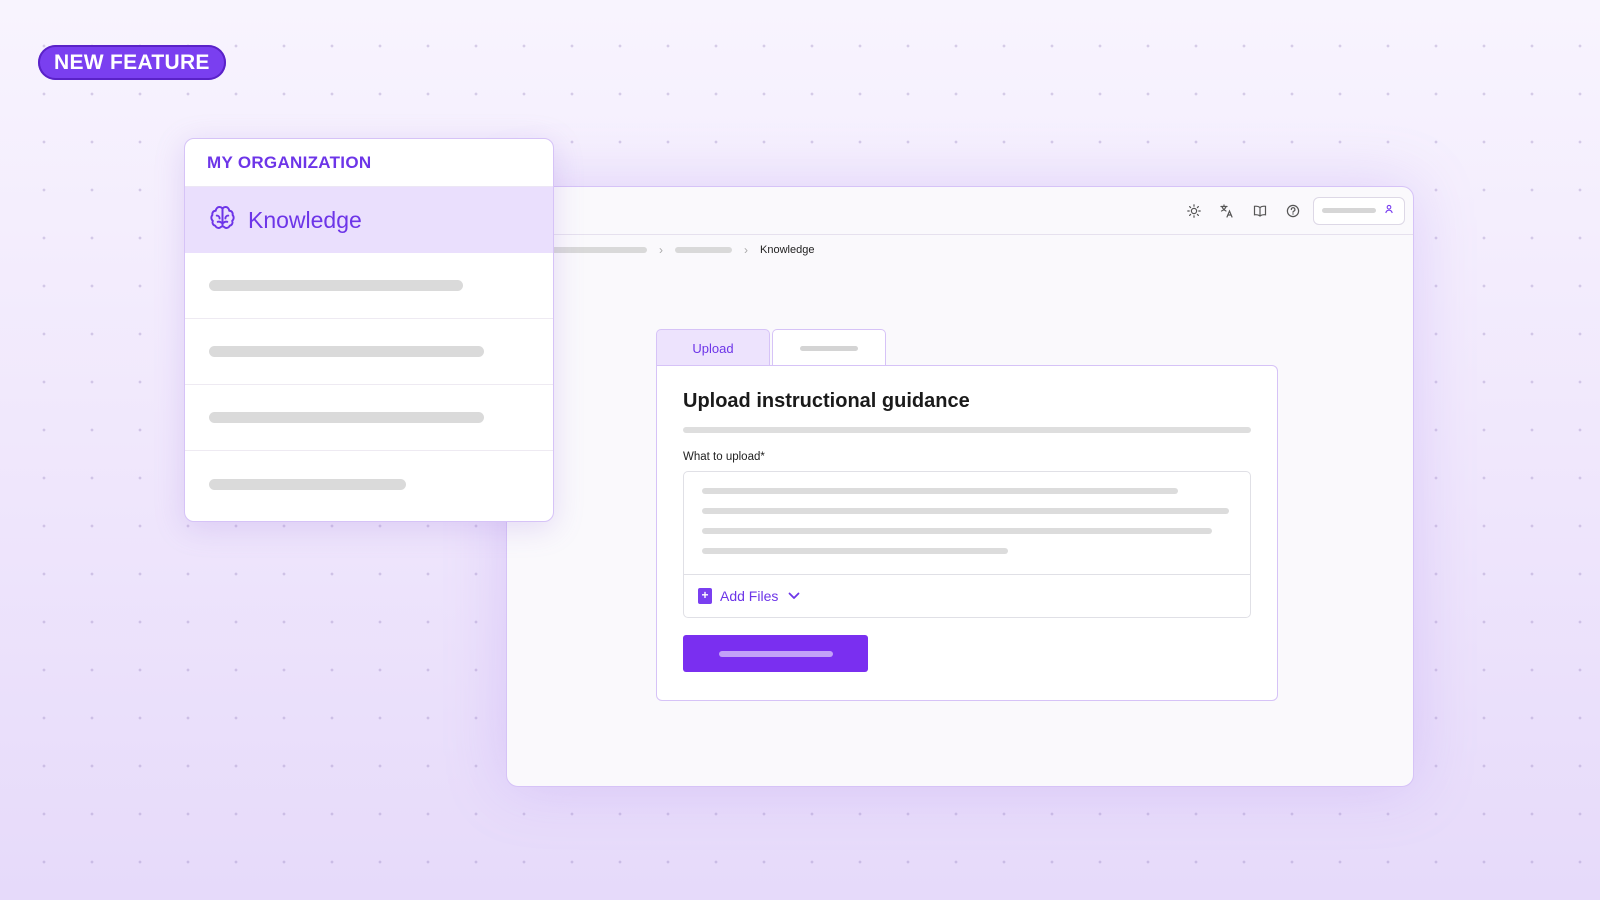  Describe the element at coordinates (724, 457) in the screenshot. I see `field-label: What to upload*` at that location.